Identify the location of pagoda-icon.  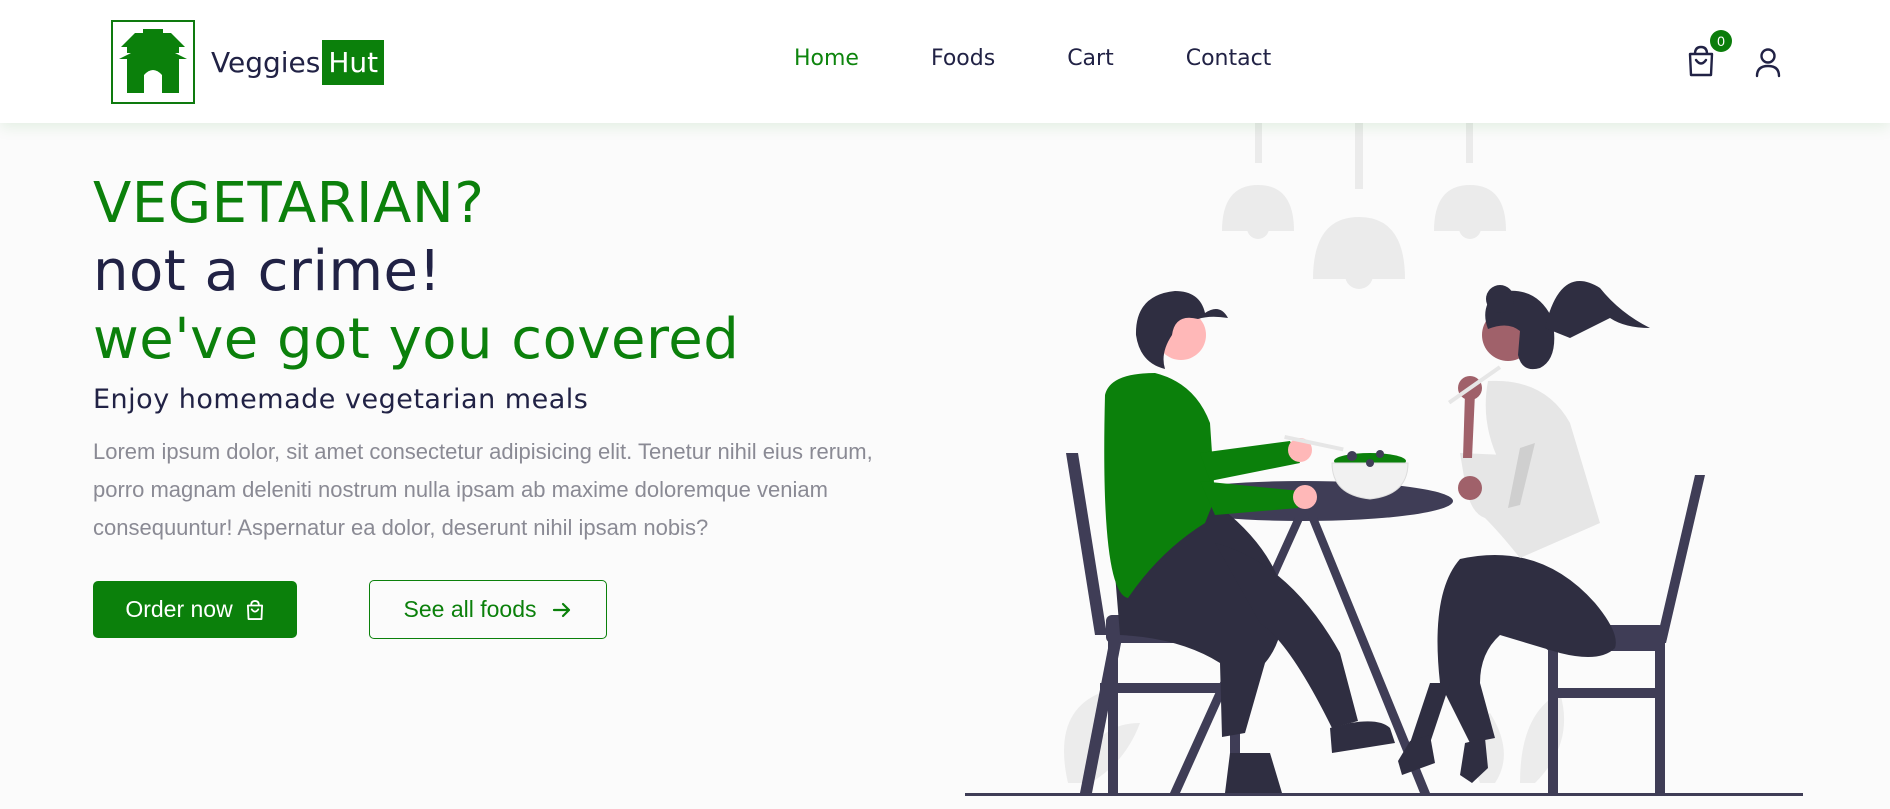
(153, 62).